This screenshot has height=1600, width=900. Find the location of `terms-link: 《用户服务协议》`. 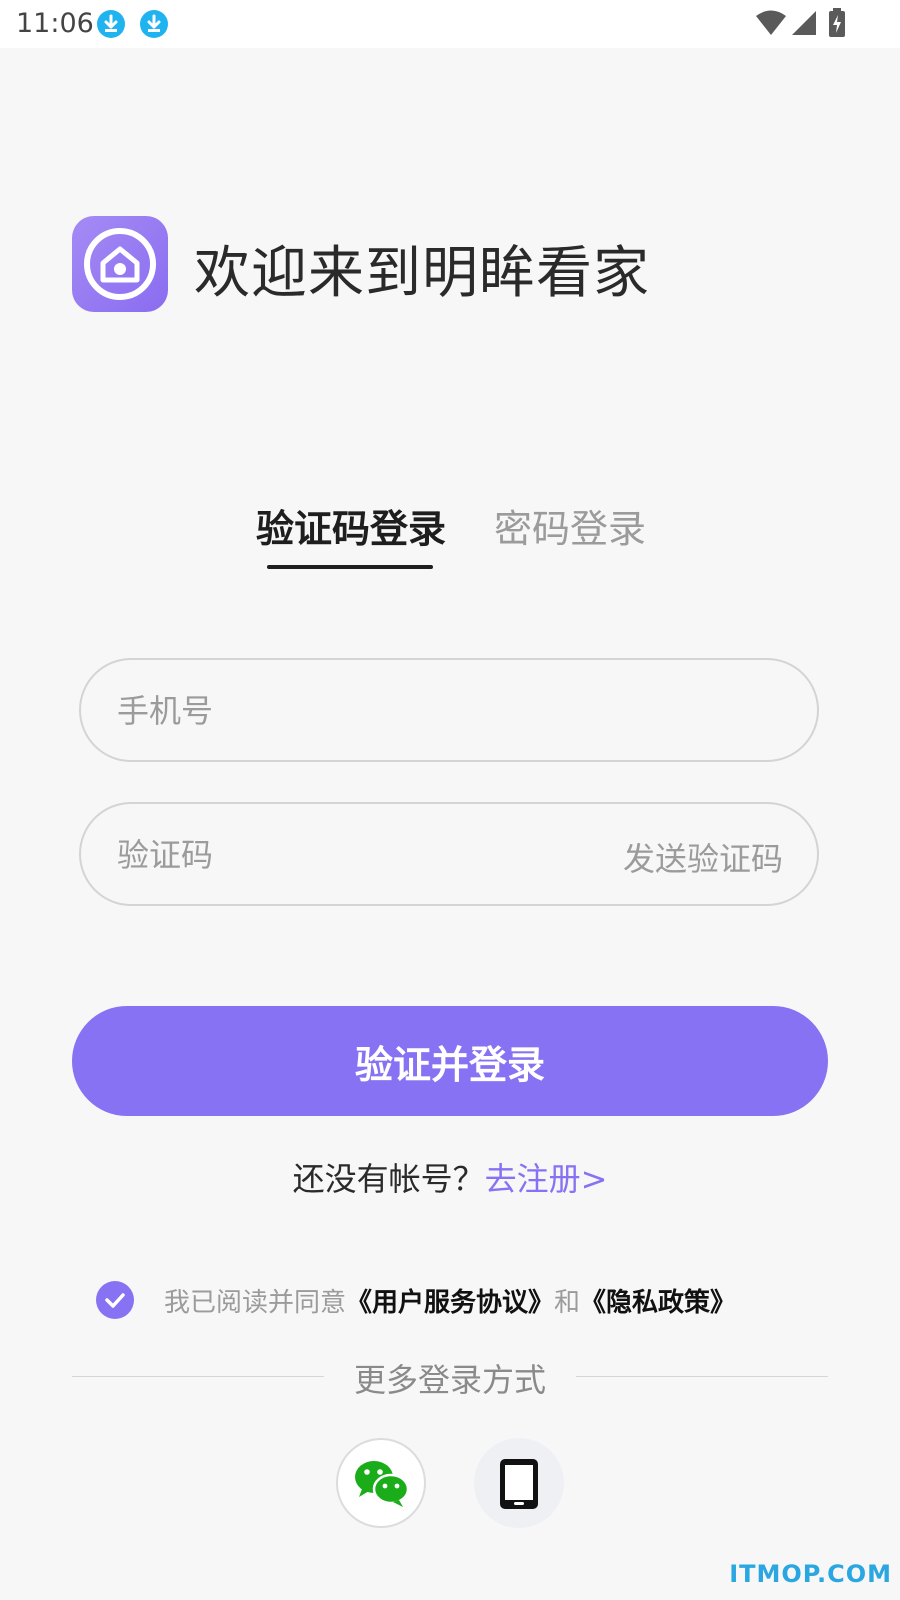

terms-link: 《用户服务协议》 is located at coordinates (450, 1303).